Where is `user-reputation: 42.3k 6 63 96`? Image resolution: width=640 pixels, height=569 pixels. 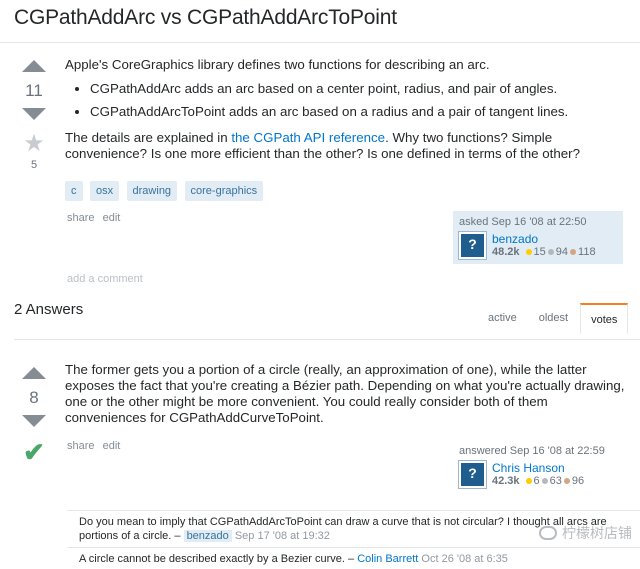 user-reputation: 42.3k 6 63 96 is located at coordinates (538, 481).